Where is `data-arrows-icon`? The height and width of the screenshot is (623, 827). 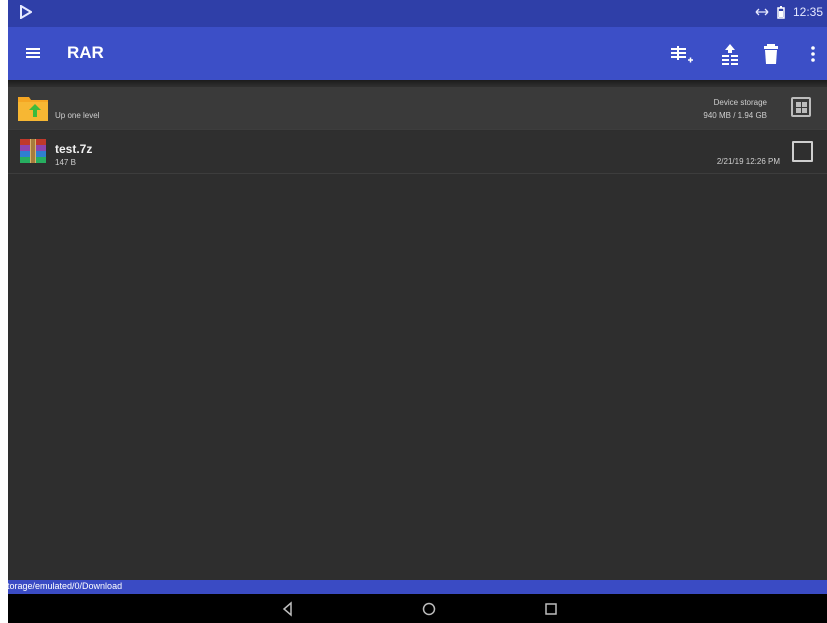
data-arrows-icon is located at coordinates (762, 12).